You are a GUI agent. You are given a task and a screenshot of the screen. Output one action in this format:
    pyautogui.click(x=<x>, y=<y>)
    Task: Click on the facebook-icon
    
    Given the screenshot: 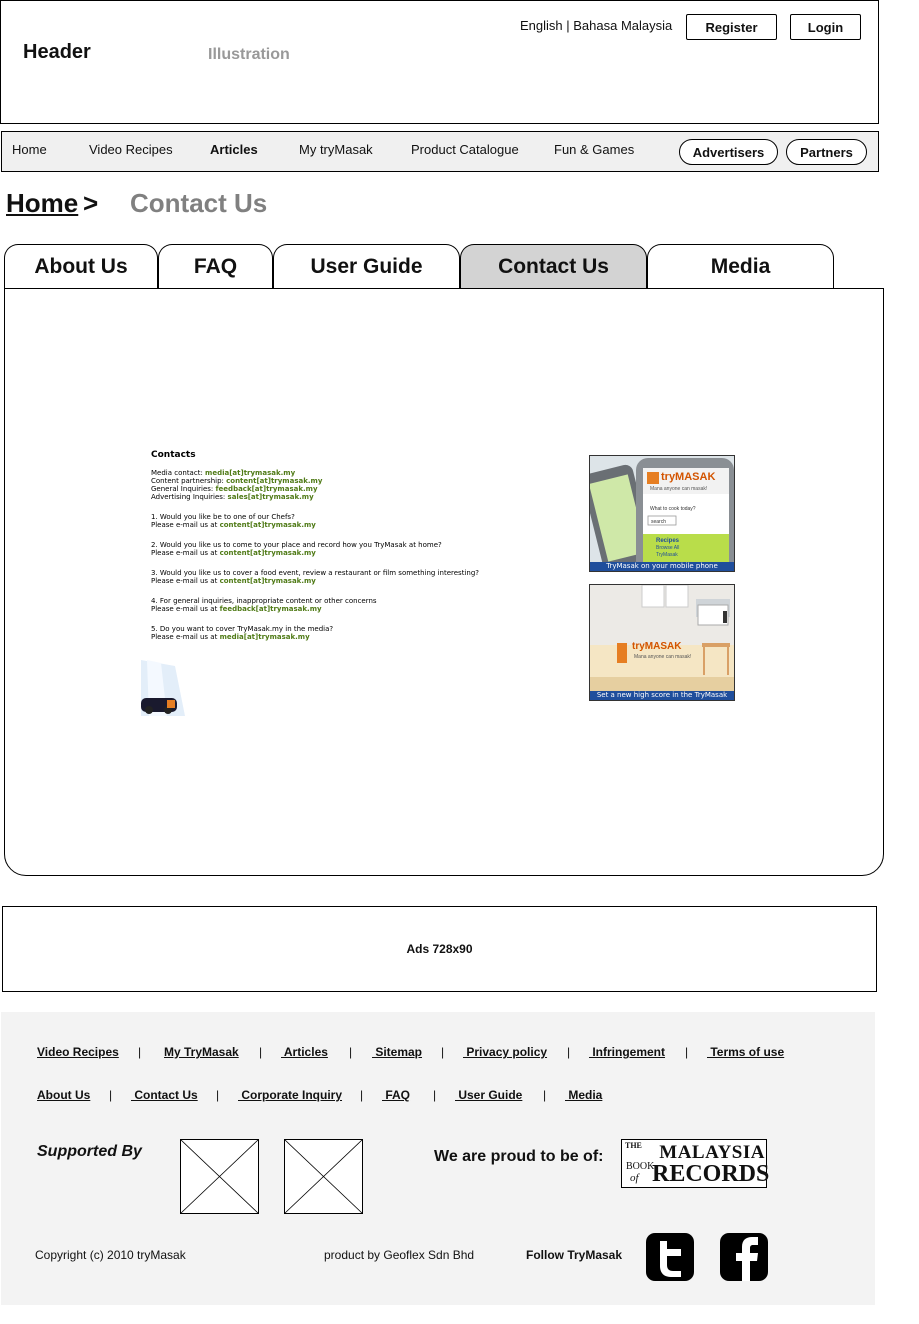 What is the action you would take?
    pyautogui.click(x=744, y=1257)
    